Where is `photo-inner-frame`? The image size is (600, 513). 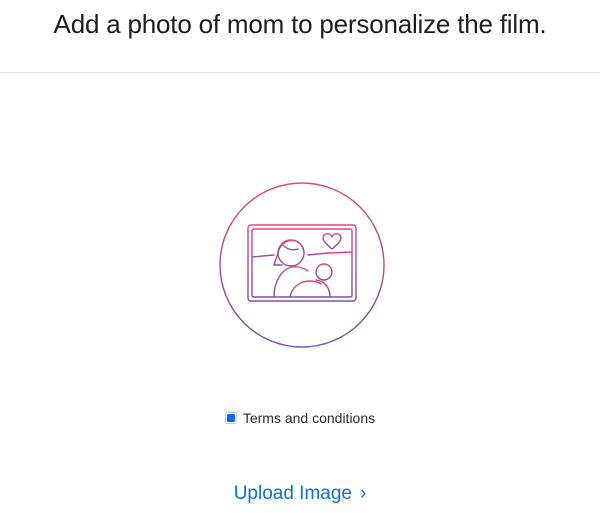
photo-inner-frame is located at coordinates (302, 263).